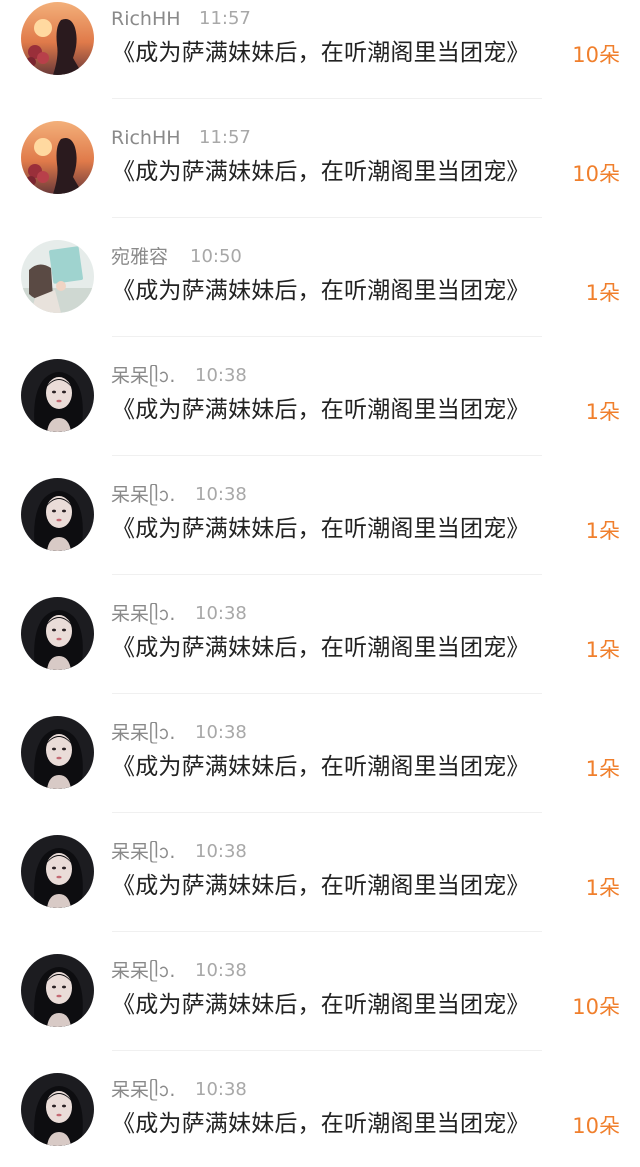 The height and width of the screenshot is (1167, 640). Describe the element at coordinates (139, 257) in the screenshot. I see `user-name: 宛雅容` at that location.